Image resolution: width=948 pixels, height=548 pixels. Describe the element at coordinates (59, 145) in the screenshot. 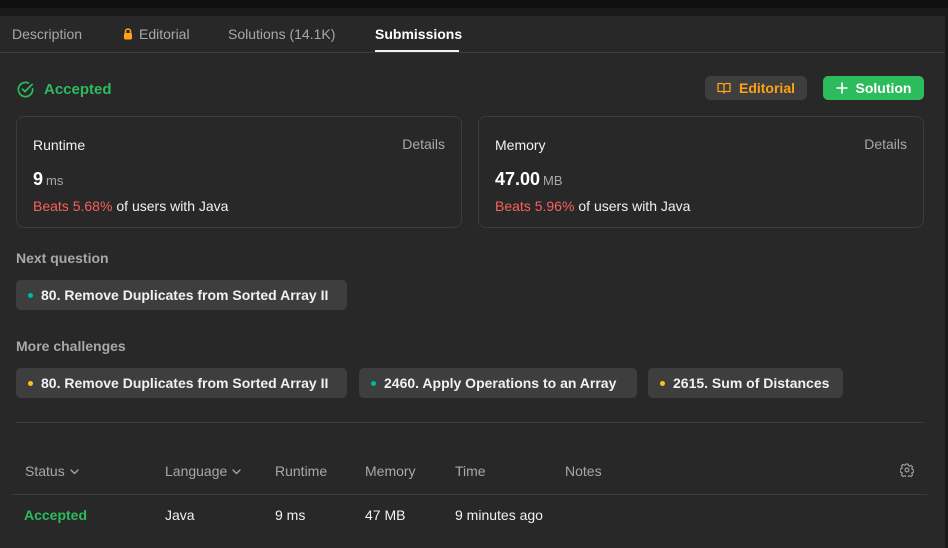

I see `runtime-label: Runtime` at that location.